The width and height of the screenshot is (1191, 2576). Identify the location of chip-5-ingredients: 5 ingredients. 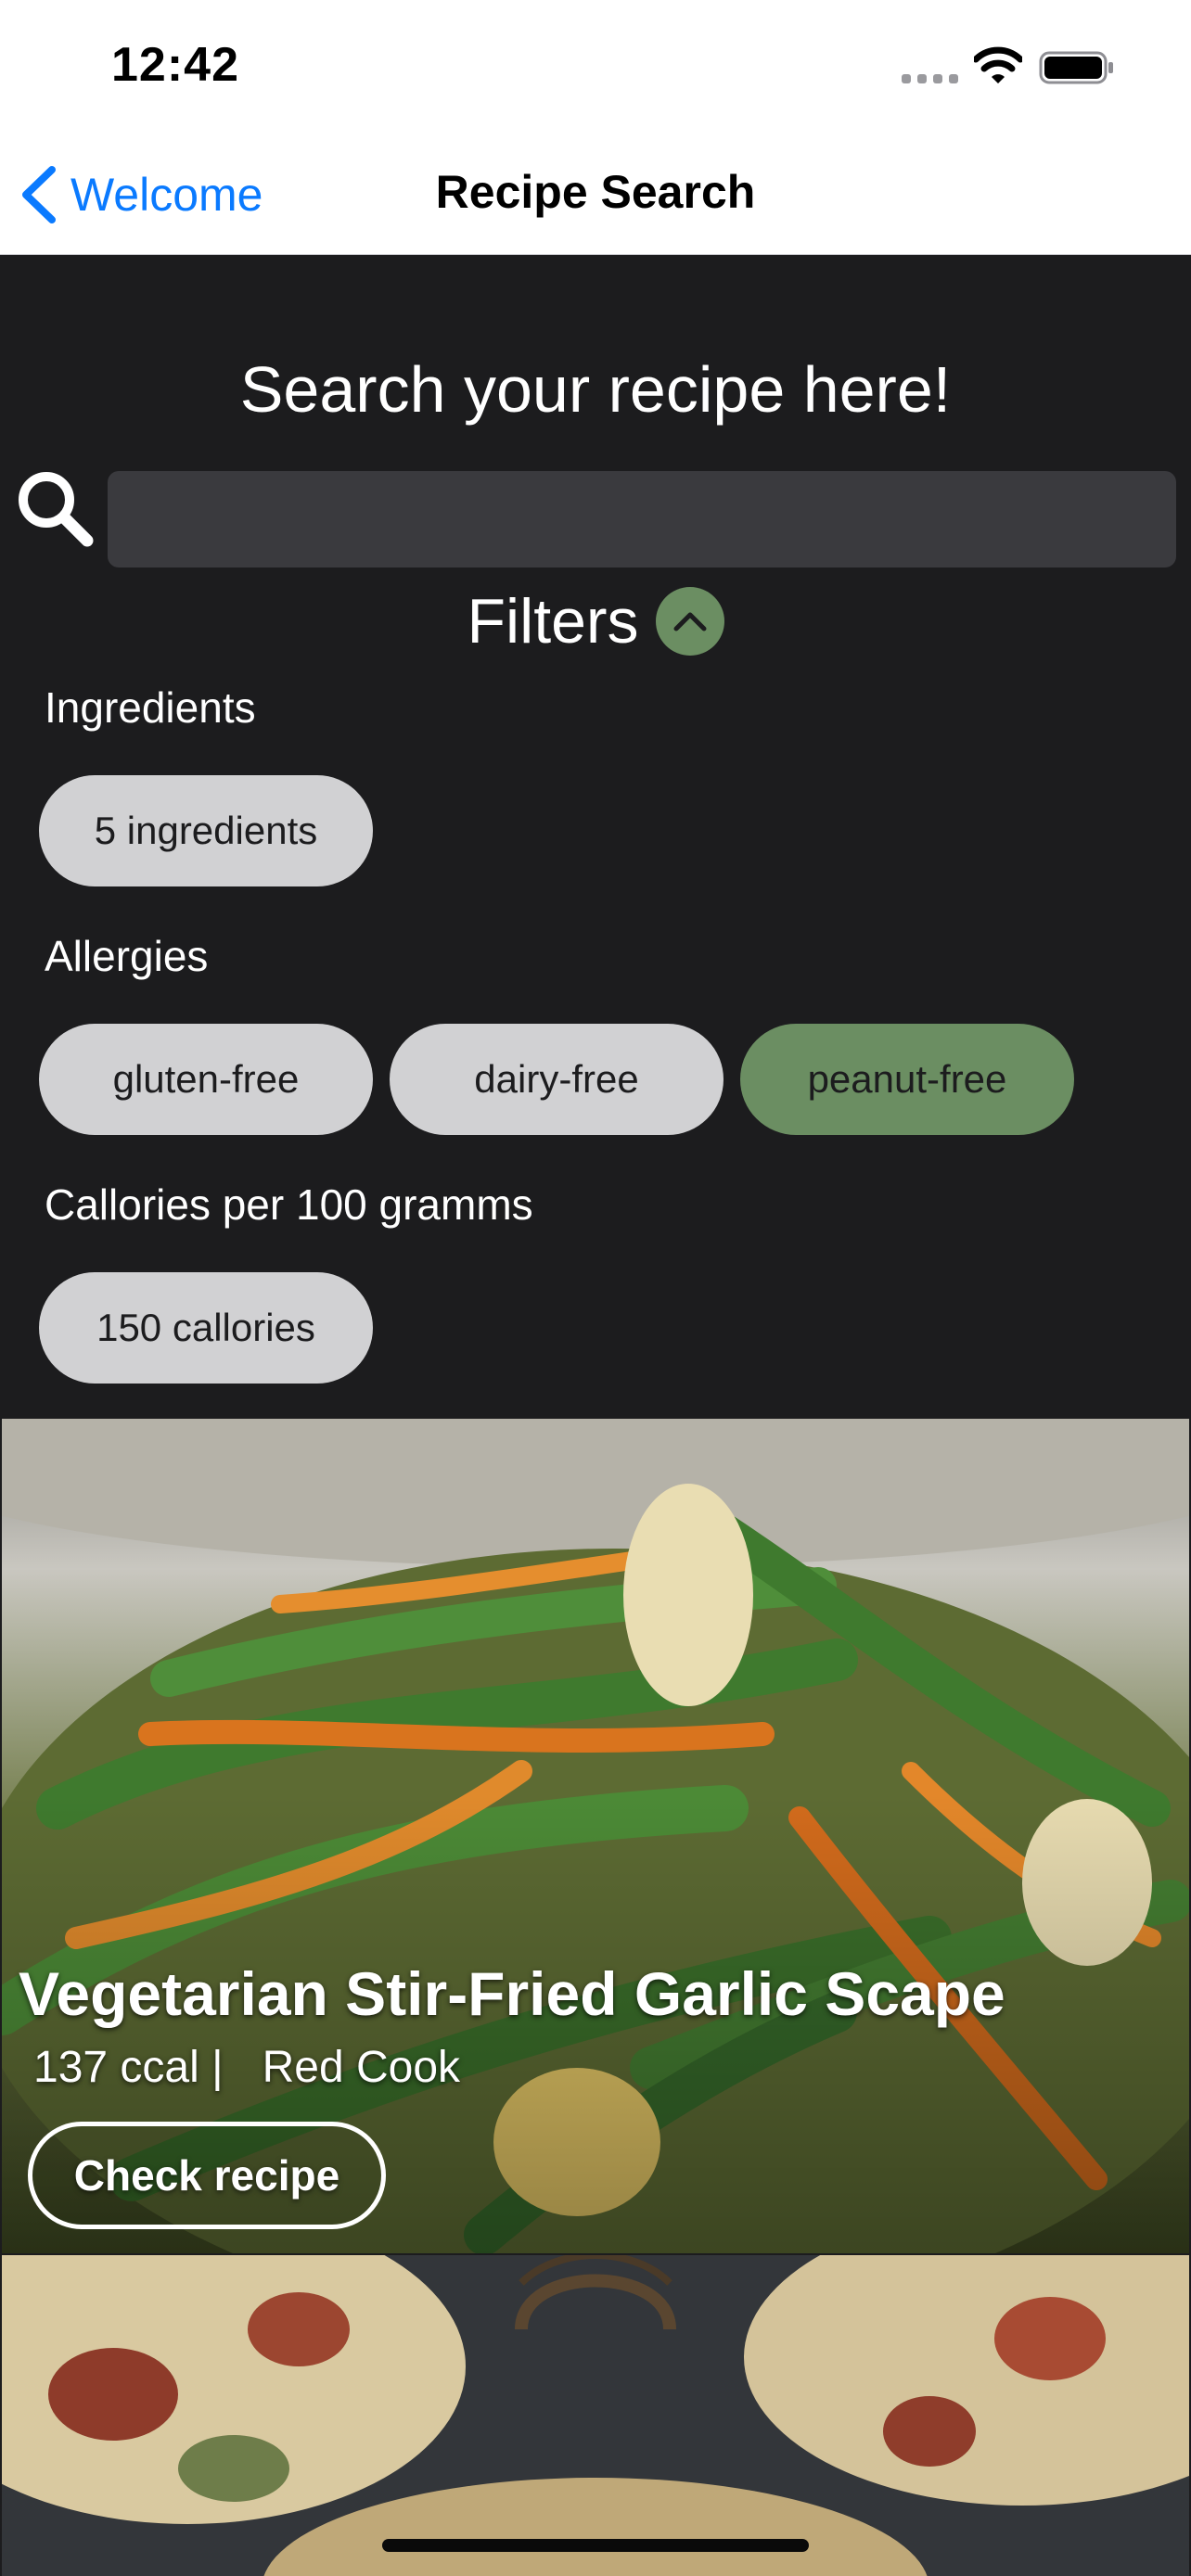
(206, 830).